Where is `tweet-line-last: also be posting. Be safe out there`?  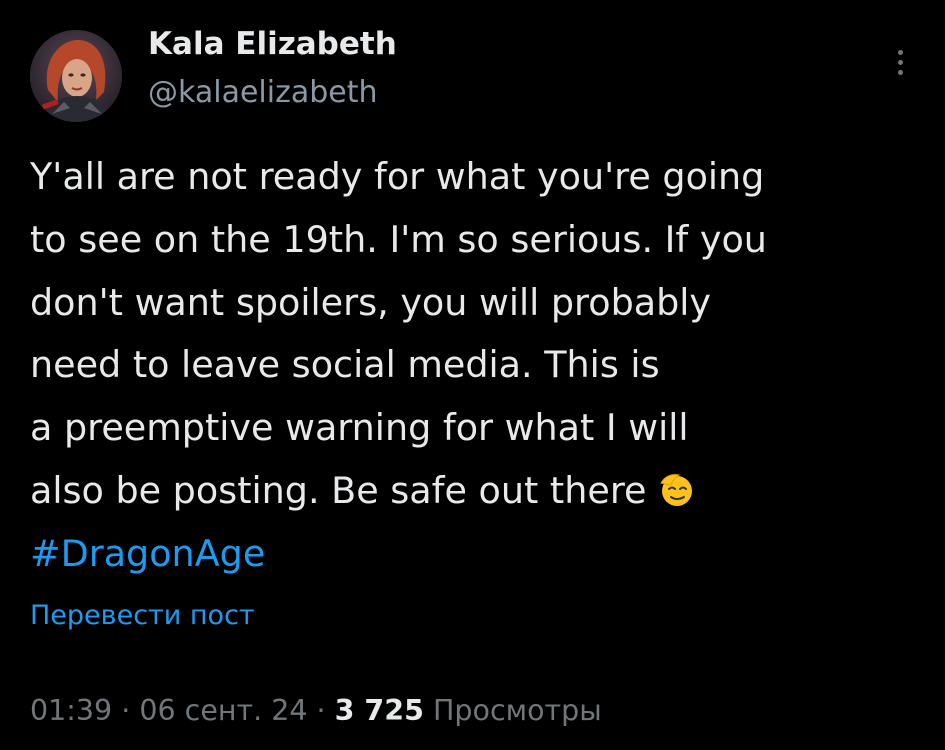
tweet-line-last: also be posting. Be safe out there is located at coordinates (470, 491).